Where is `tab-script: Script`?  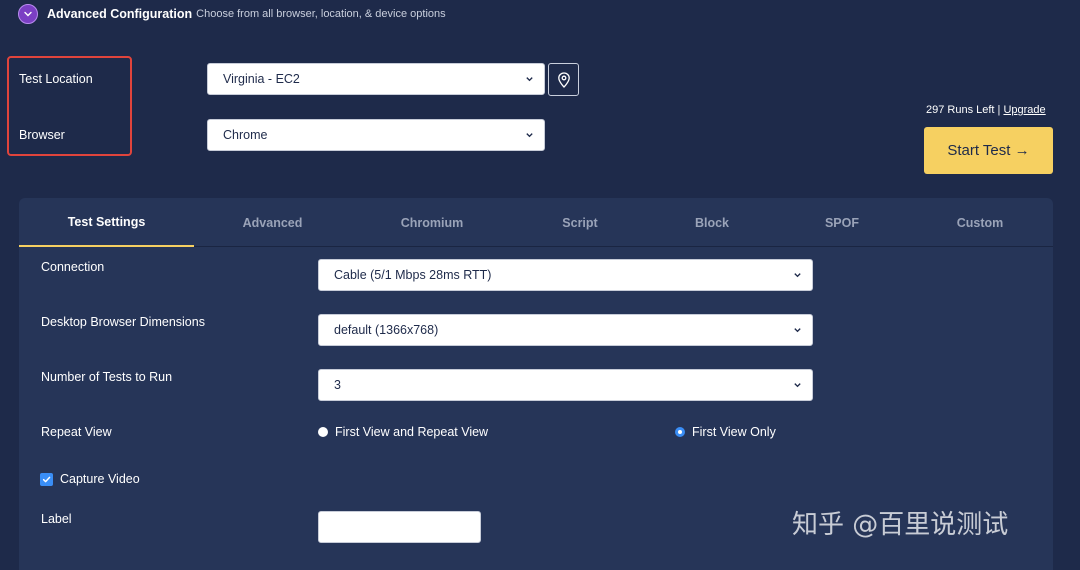
tab-script: Script is located at coordinates (580, 222).